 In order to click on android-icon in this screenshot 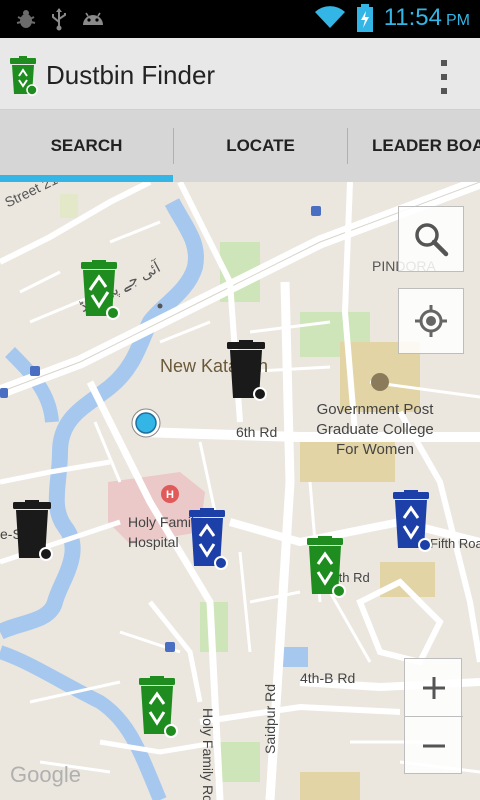, I will do `click(93, 18)`.